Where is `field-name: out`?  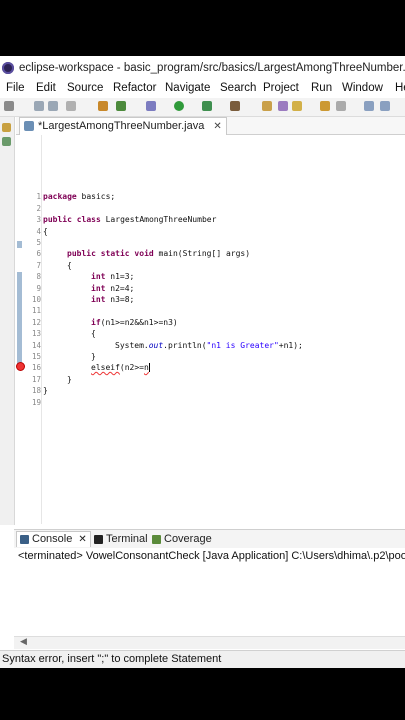 field-name: out is located at coordinates (156, 345).